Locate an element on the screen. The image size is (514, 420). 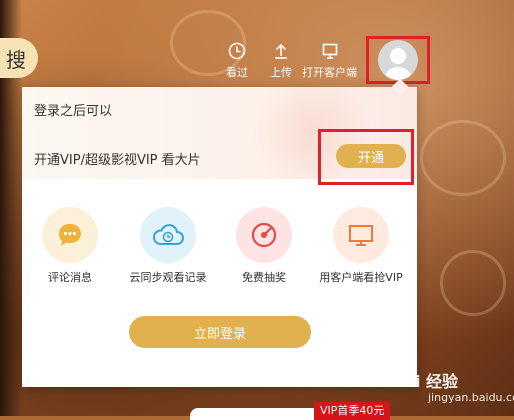
lottery-icon is located at coordinates (264, 235).